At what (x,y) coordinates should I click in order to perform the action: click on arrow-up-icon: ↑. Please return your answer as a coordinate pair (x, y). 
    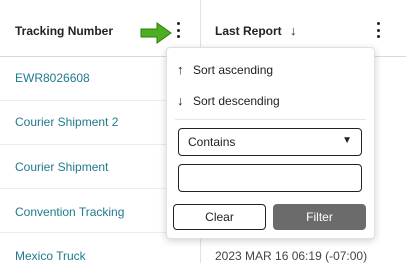
    Looking at the image, I should click on (180, 69).